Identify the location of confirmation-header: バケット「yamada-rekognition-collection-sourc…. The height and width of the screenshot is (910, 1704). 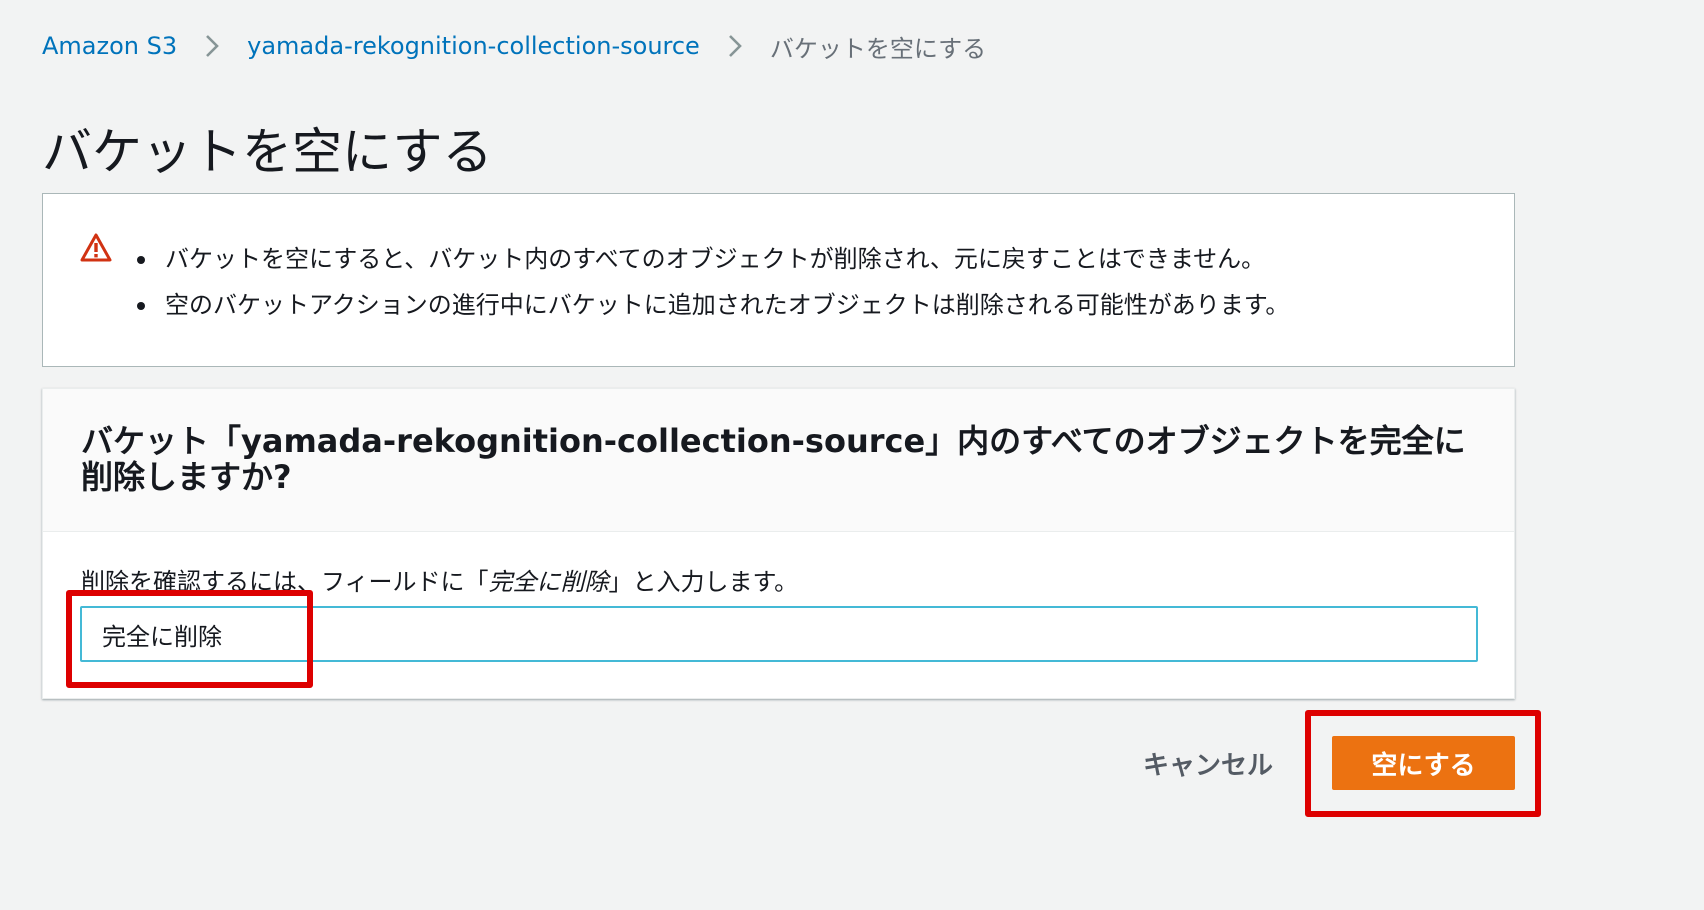
(778, 460).